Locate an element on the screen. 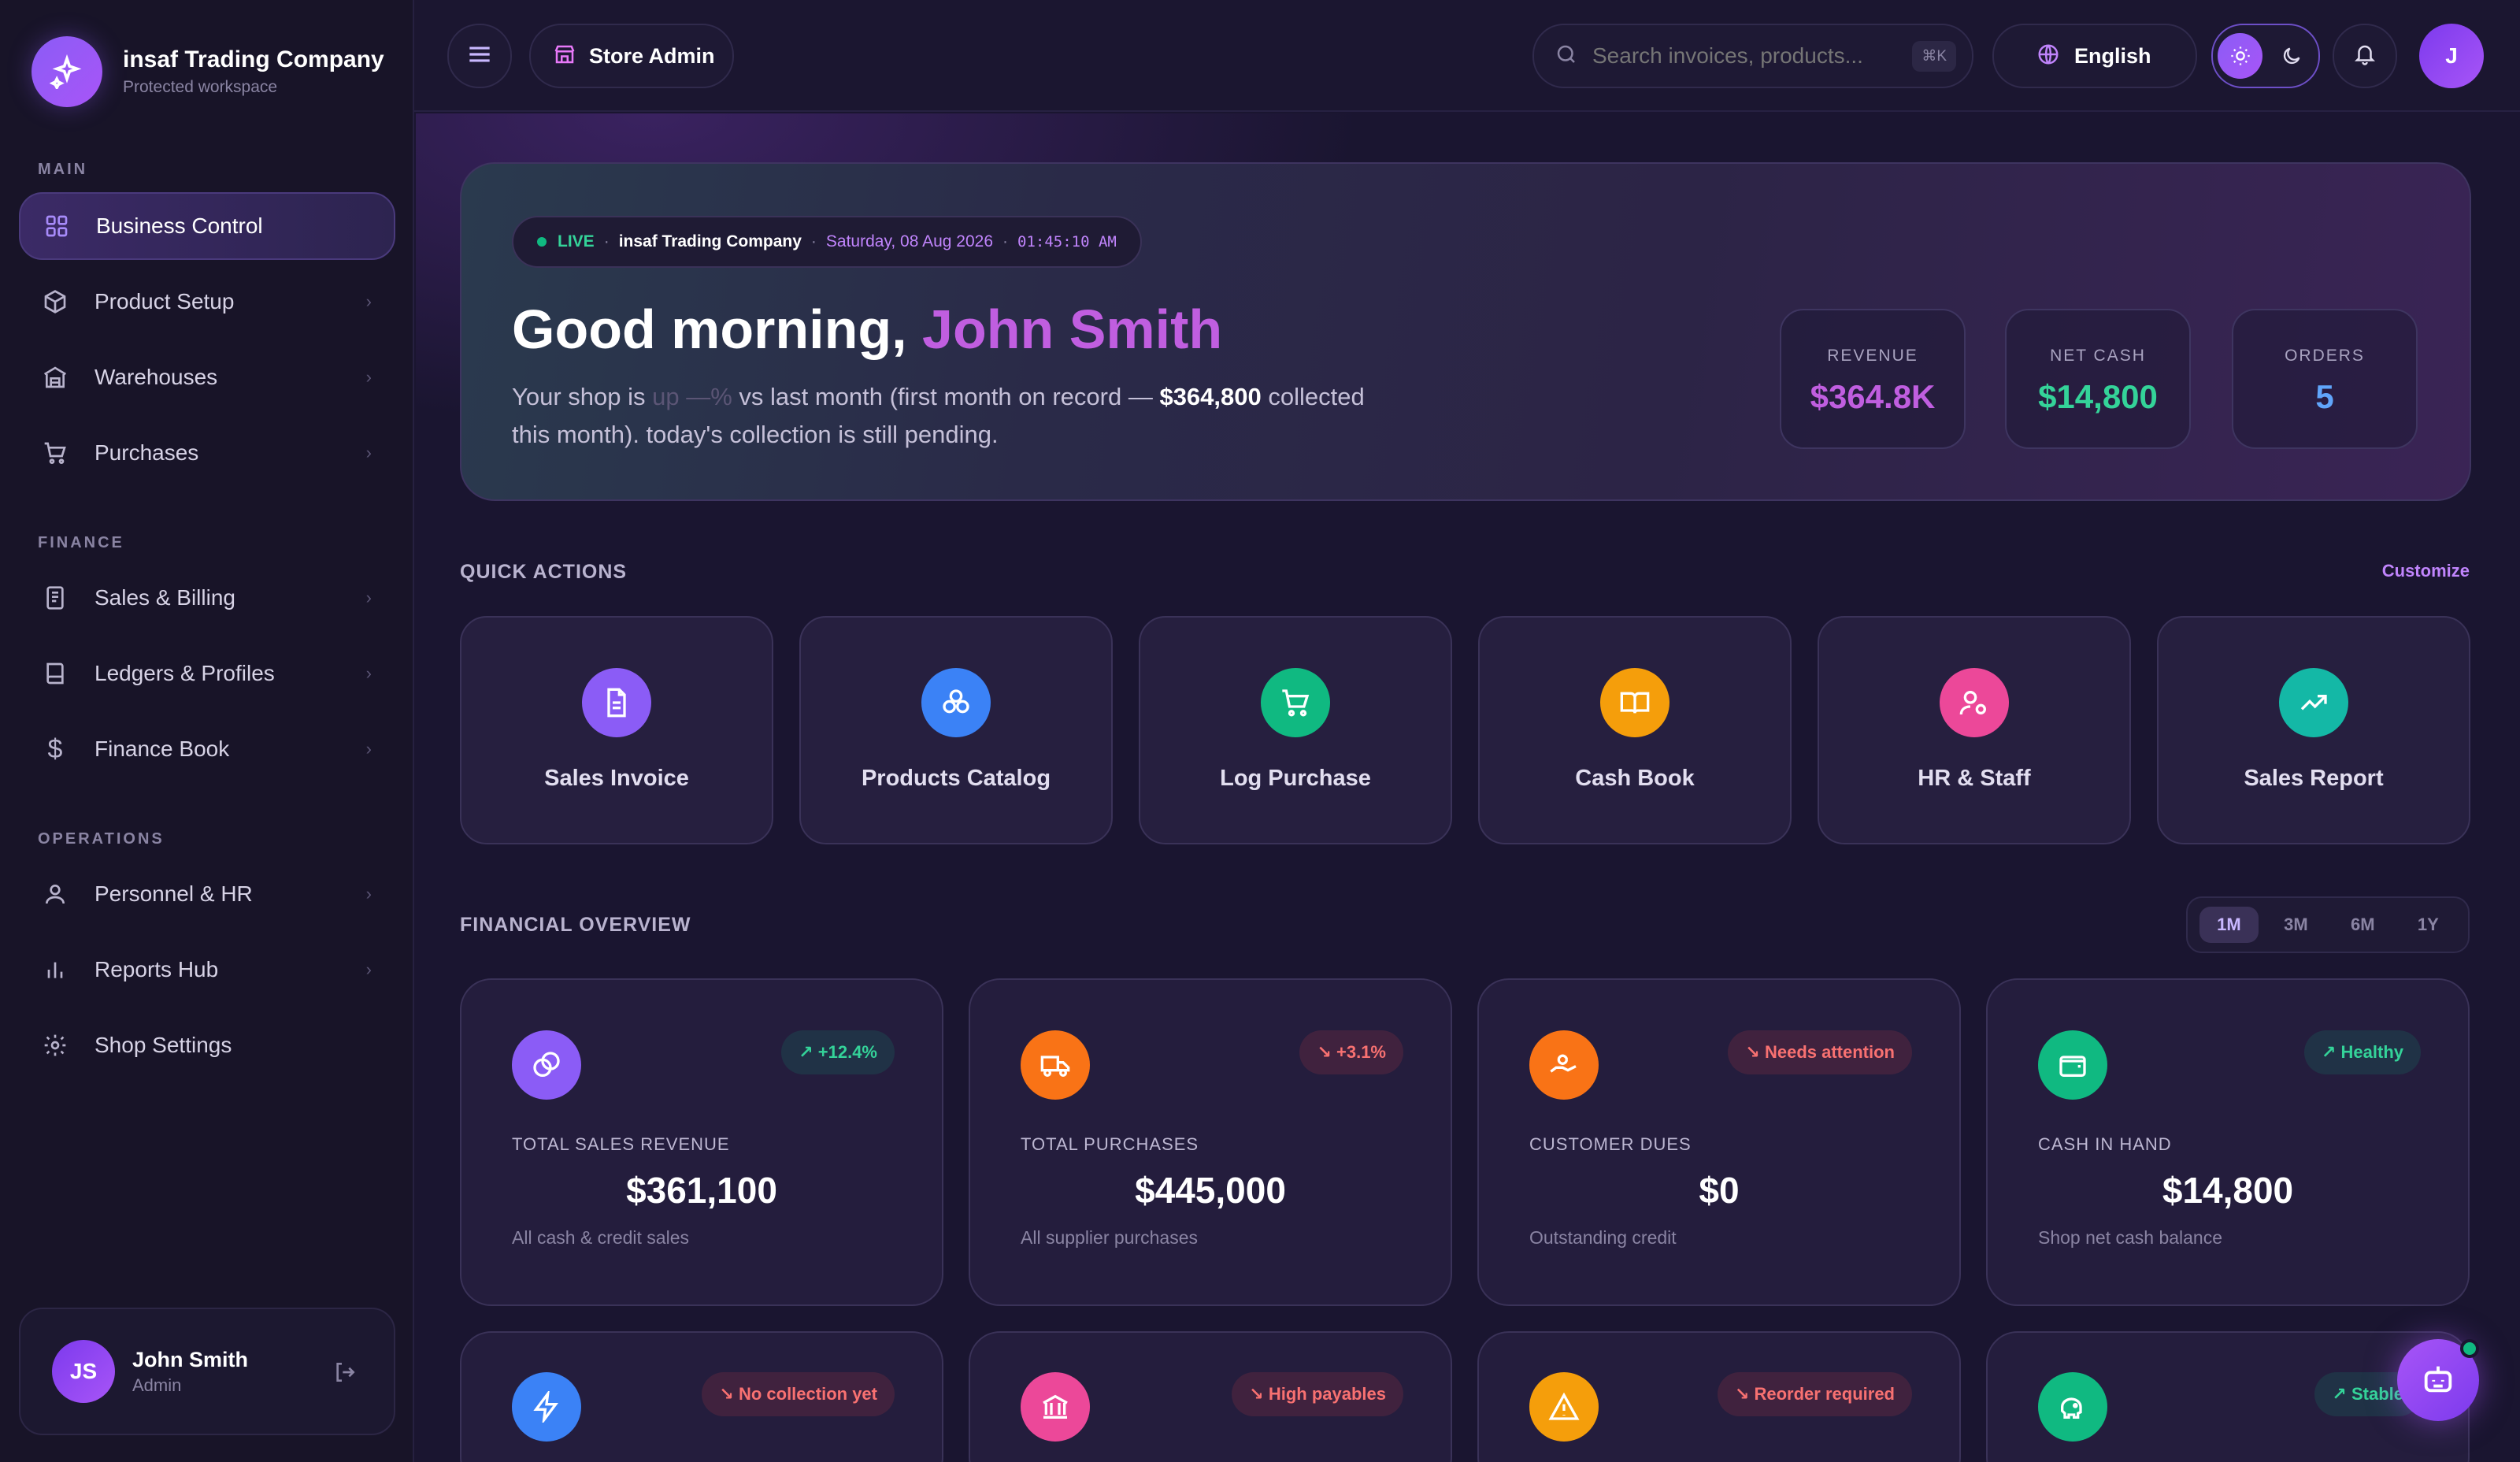 This screenshot has height=1462, width=2520. desc-part: vs last month (first month on record — is located at coordinates (946, 396).